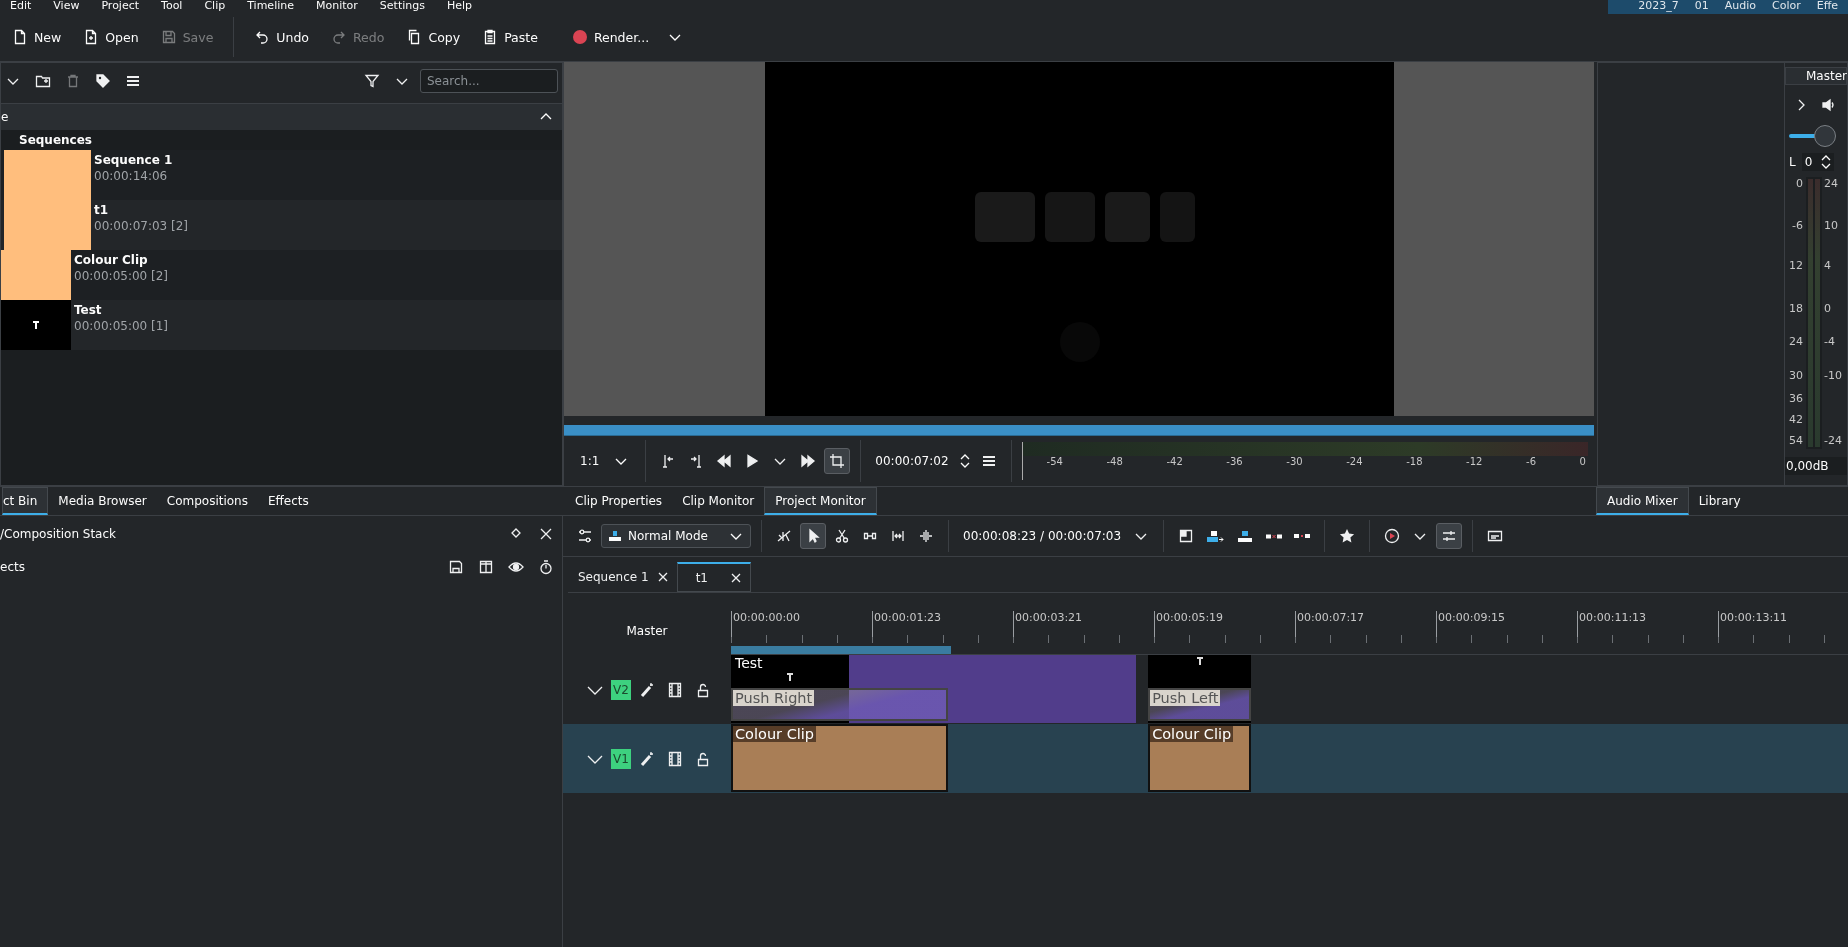 The width and height of the screenshot is (1848, 947). What do you see at coordinates (1833, 440) in the screenshot?
I see `gain-scale-label: -24` at bounding box center [1833, 440].